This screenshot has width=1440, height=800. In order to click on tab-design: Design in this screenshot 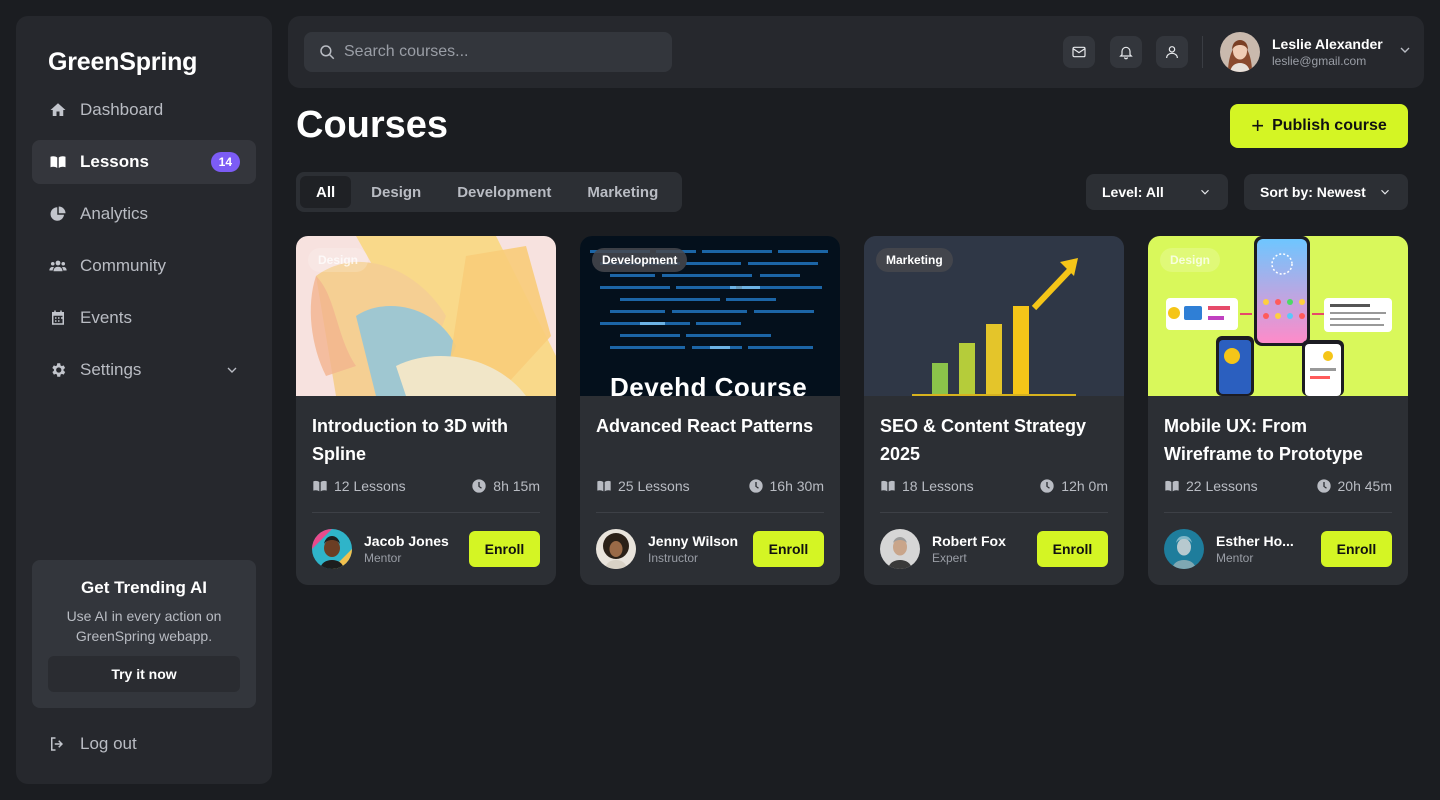, I will do `click(396, 192)`.